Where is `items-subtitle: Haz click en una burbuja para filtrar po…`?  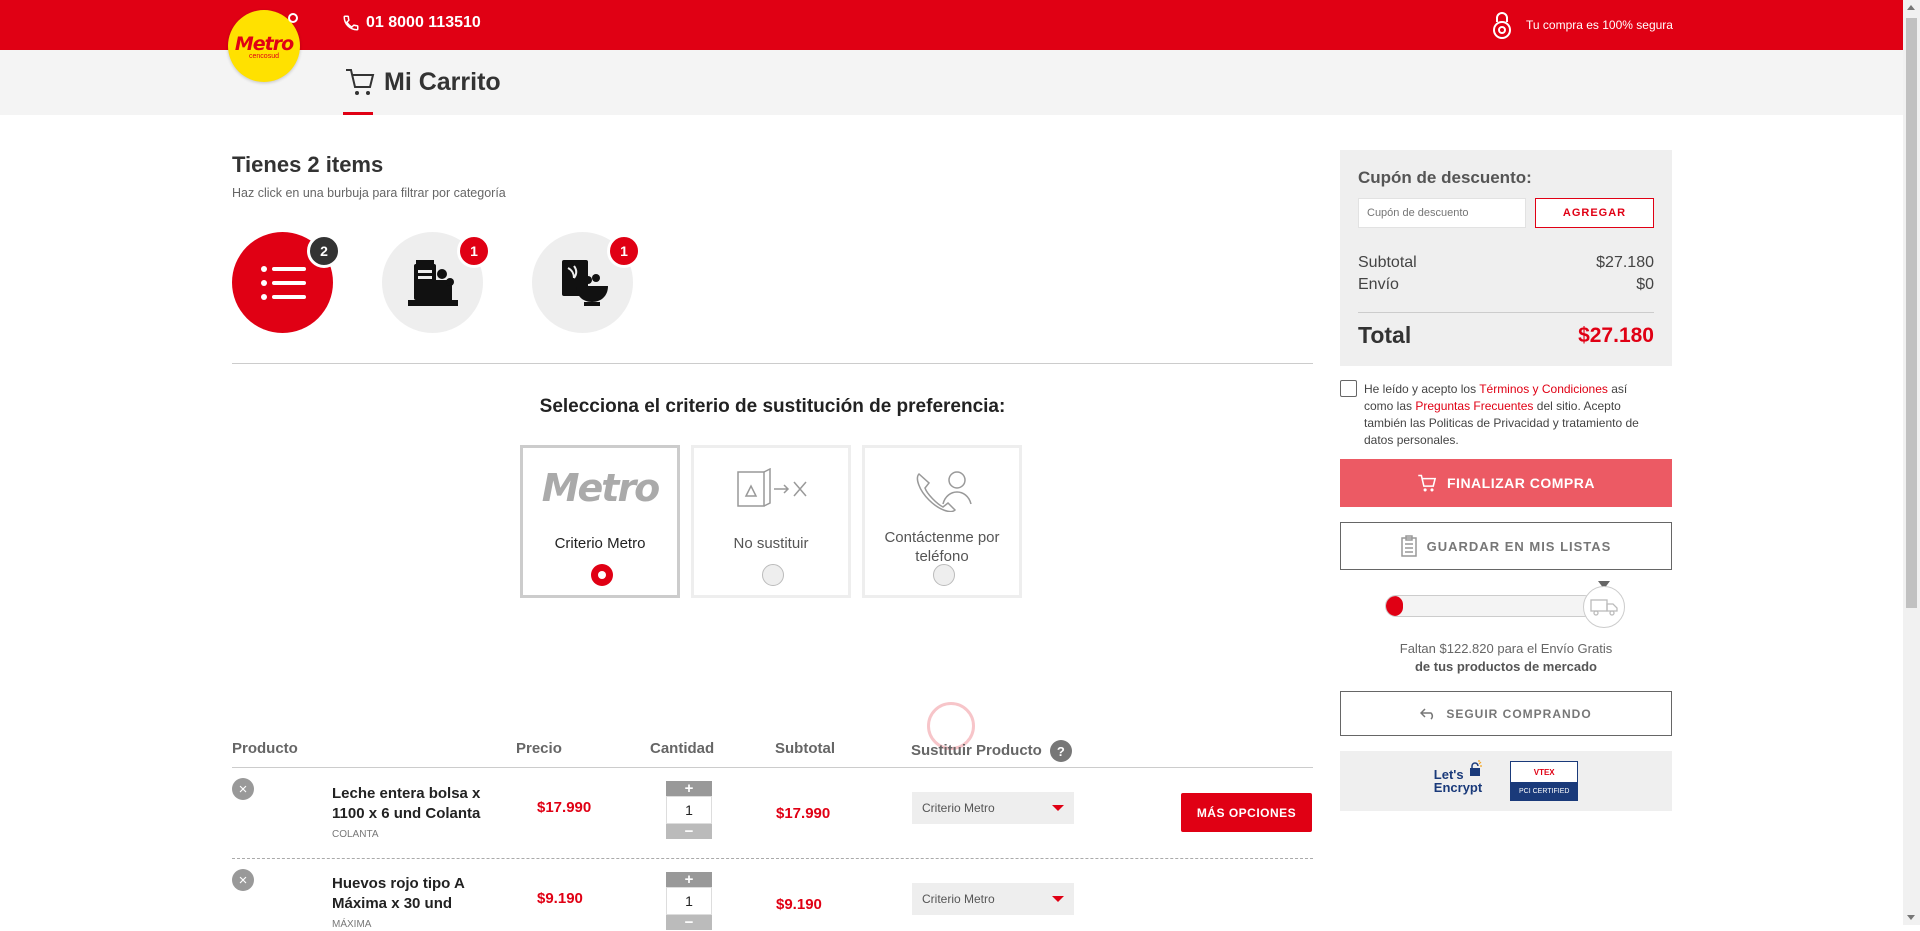 items-subtitle: Haz click en una burbuja para filtrar po… is located at coordinates (369, 193).